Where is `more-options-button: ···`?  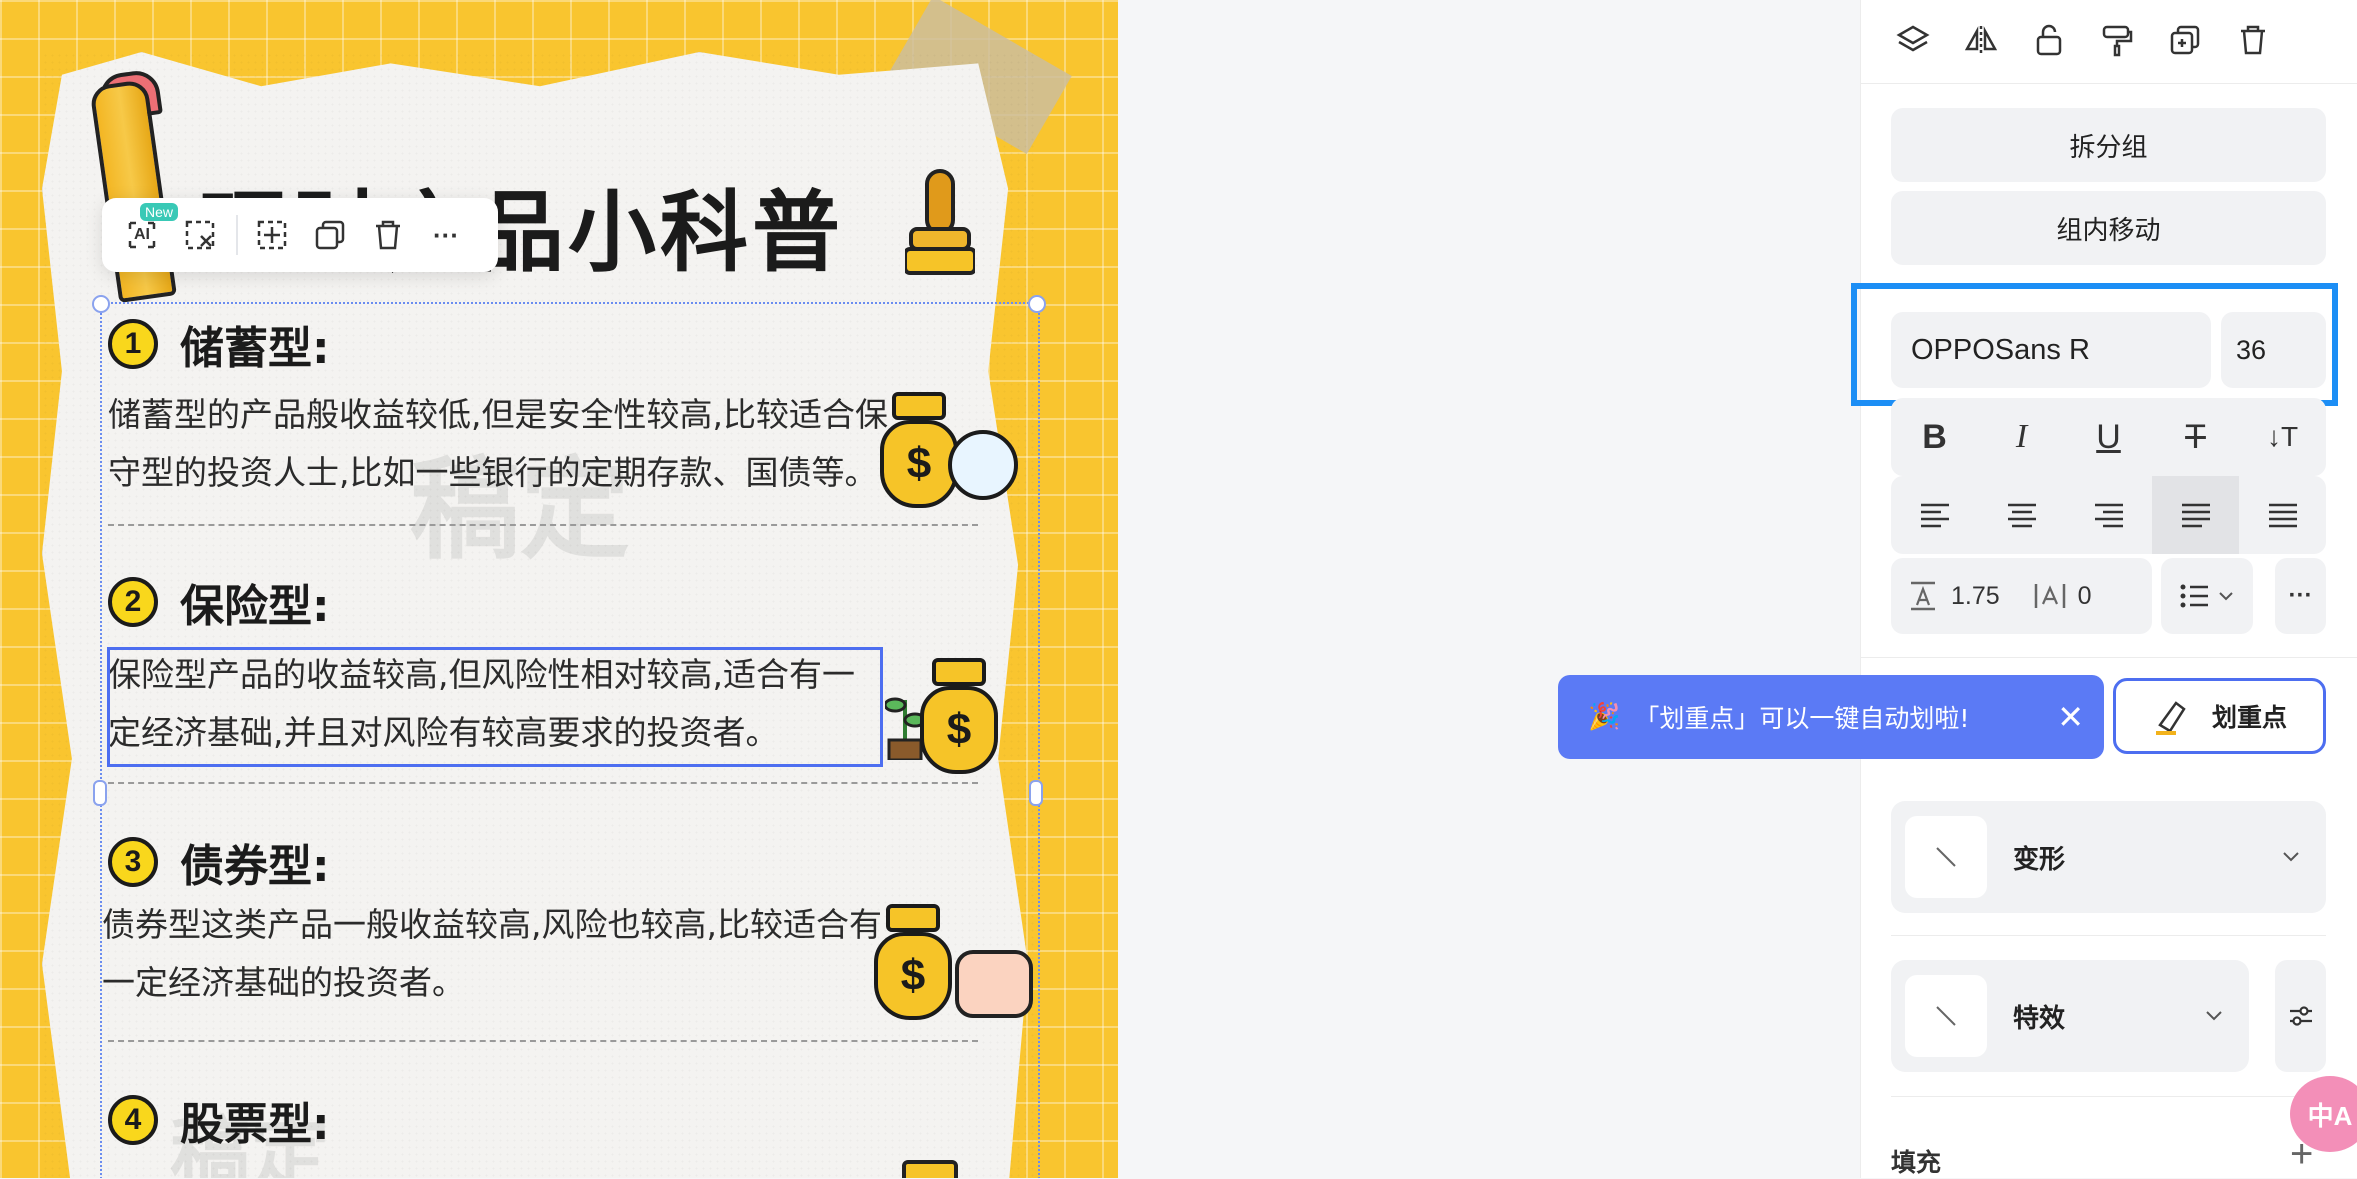 more-options-button: ··· is located at coordinates (2300, 596).